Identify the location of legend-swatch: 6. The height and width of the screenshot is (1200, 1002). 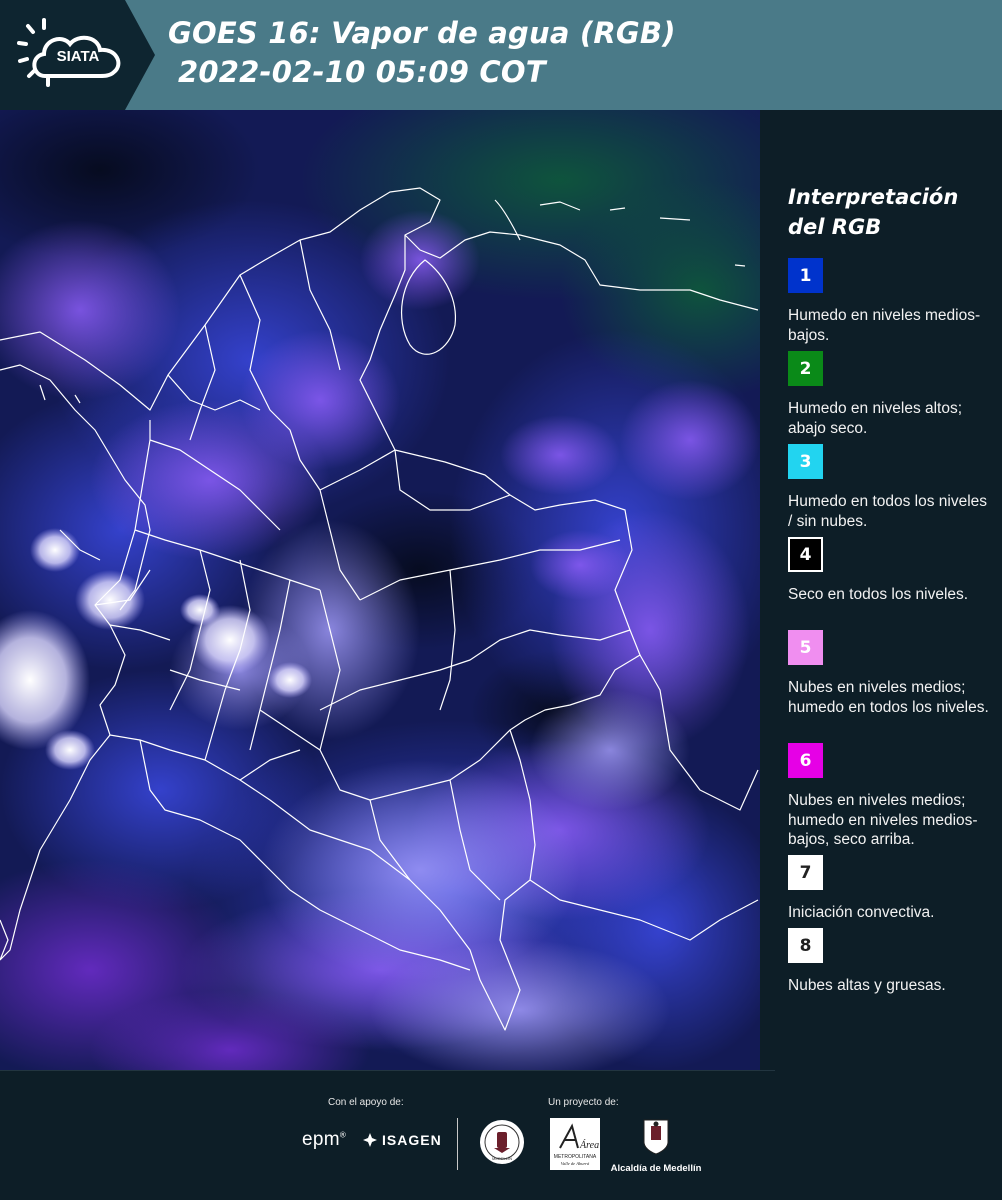
(805, 760).